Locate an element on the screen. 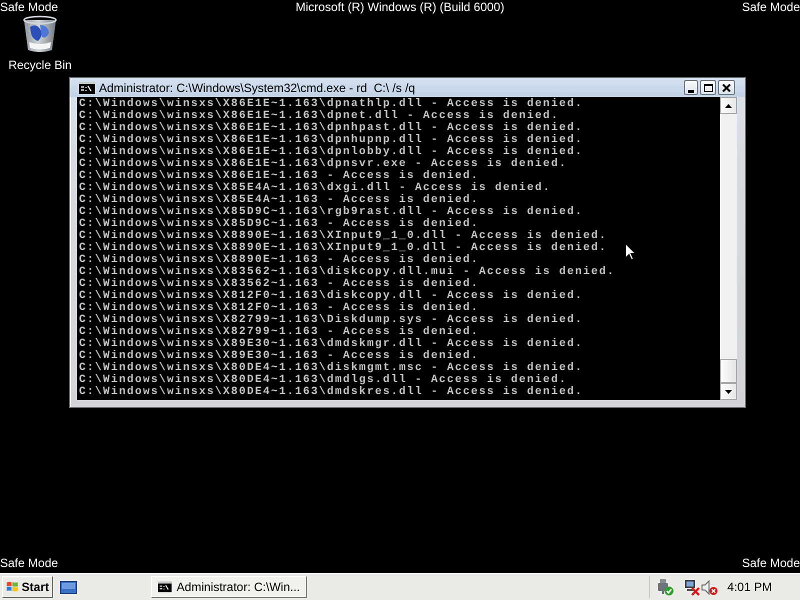 This screenshot has height=600, width=800. console-line: C:\Windows\winsxs\X8890E~1.163 - Access is denied. is located at coordinates (279, 260).